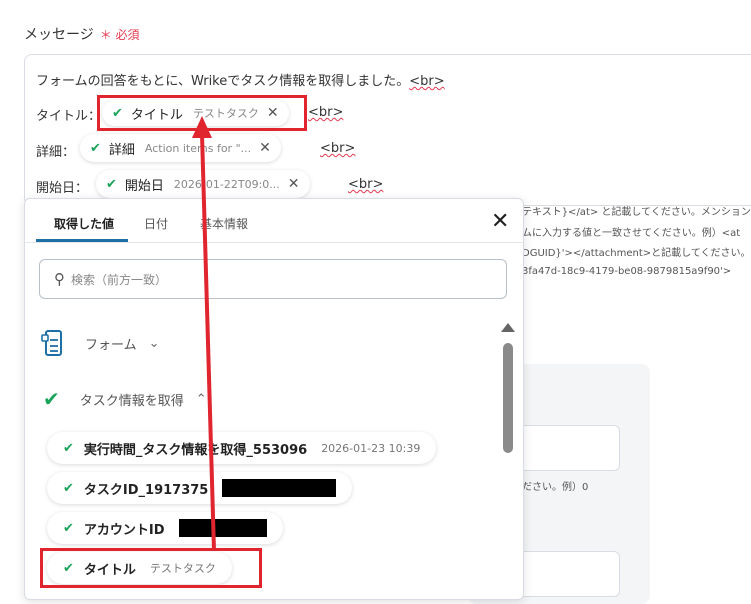 This screenshot has width=751, height=604. I want to click on annotation-arrow, so click(204, 334).